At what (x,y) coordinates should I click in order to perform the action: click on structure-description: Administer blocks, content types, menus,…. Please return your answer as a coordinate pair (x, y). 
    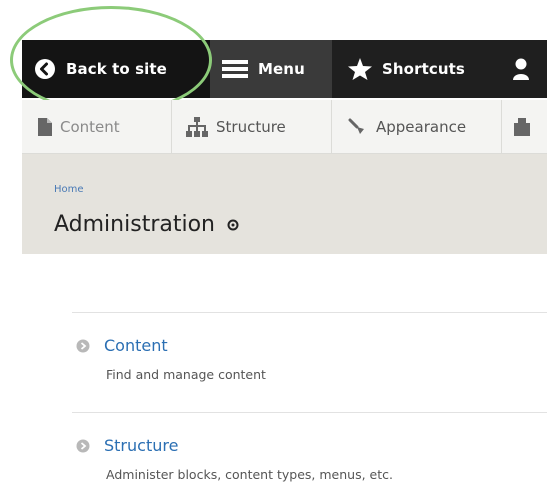
    Looking at the image, I should click on (249, 474).